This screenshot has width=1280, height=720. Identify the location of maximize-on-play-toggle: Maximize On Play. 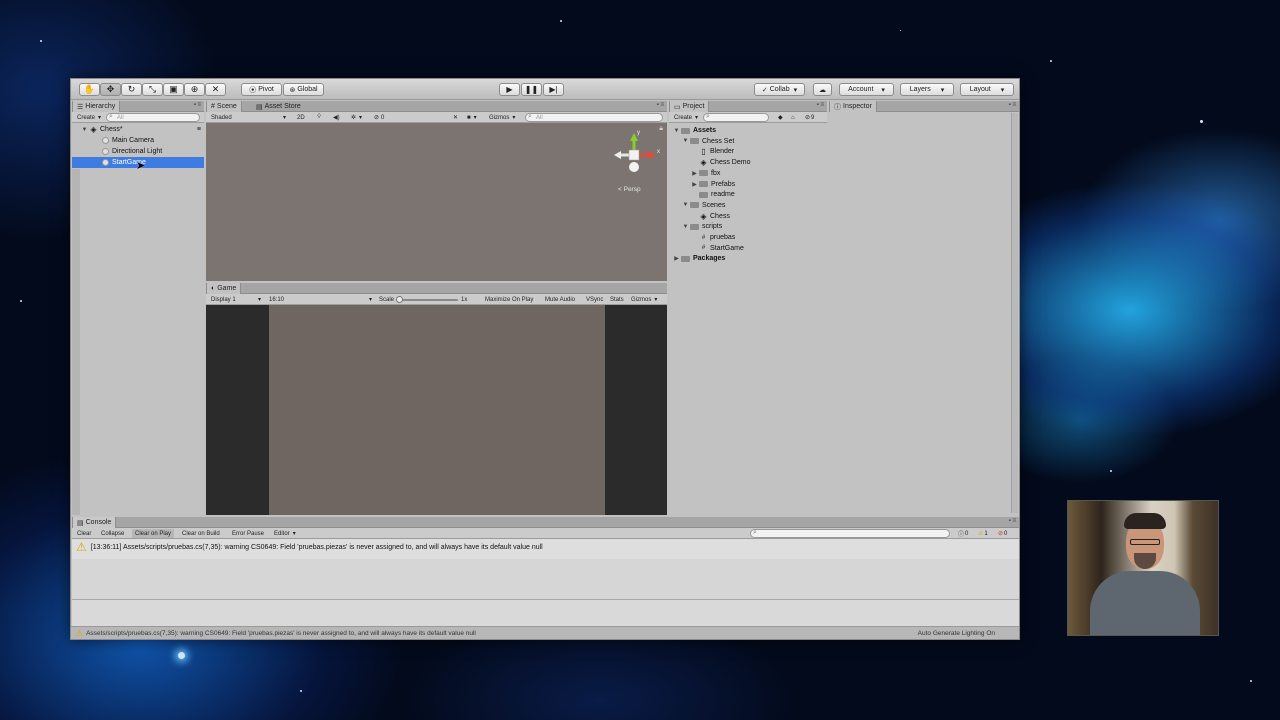
(509, 299).